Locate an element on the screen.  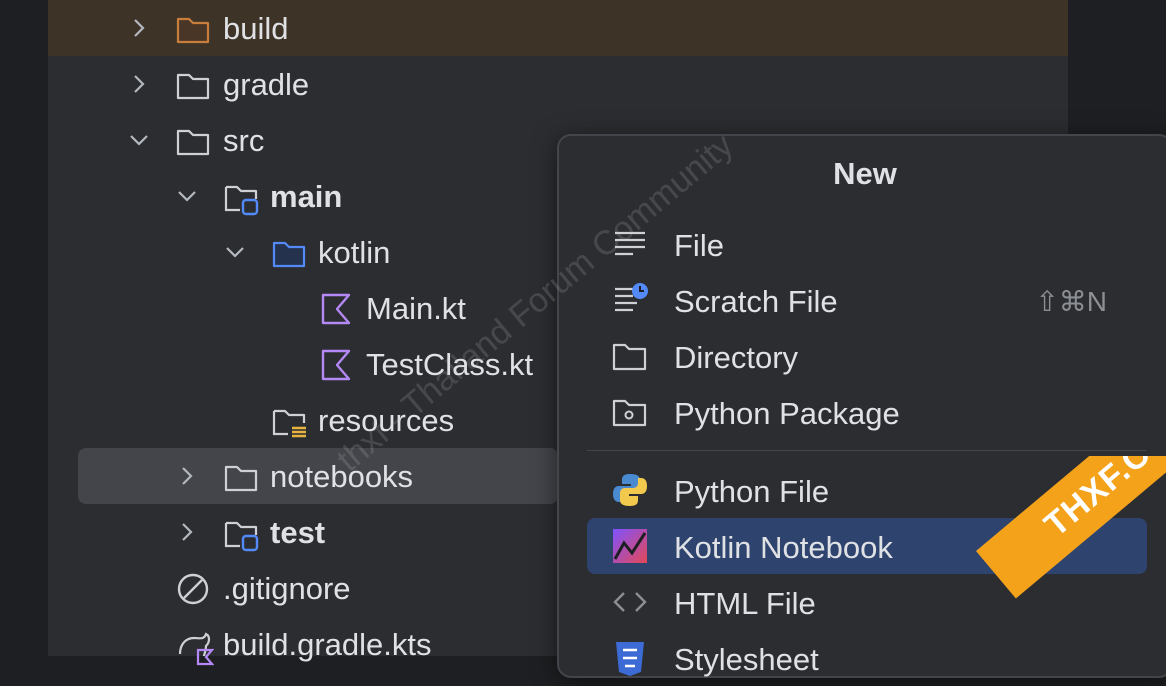
menu-separator is located at coordinates (867, 450).